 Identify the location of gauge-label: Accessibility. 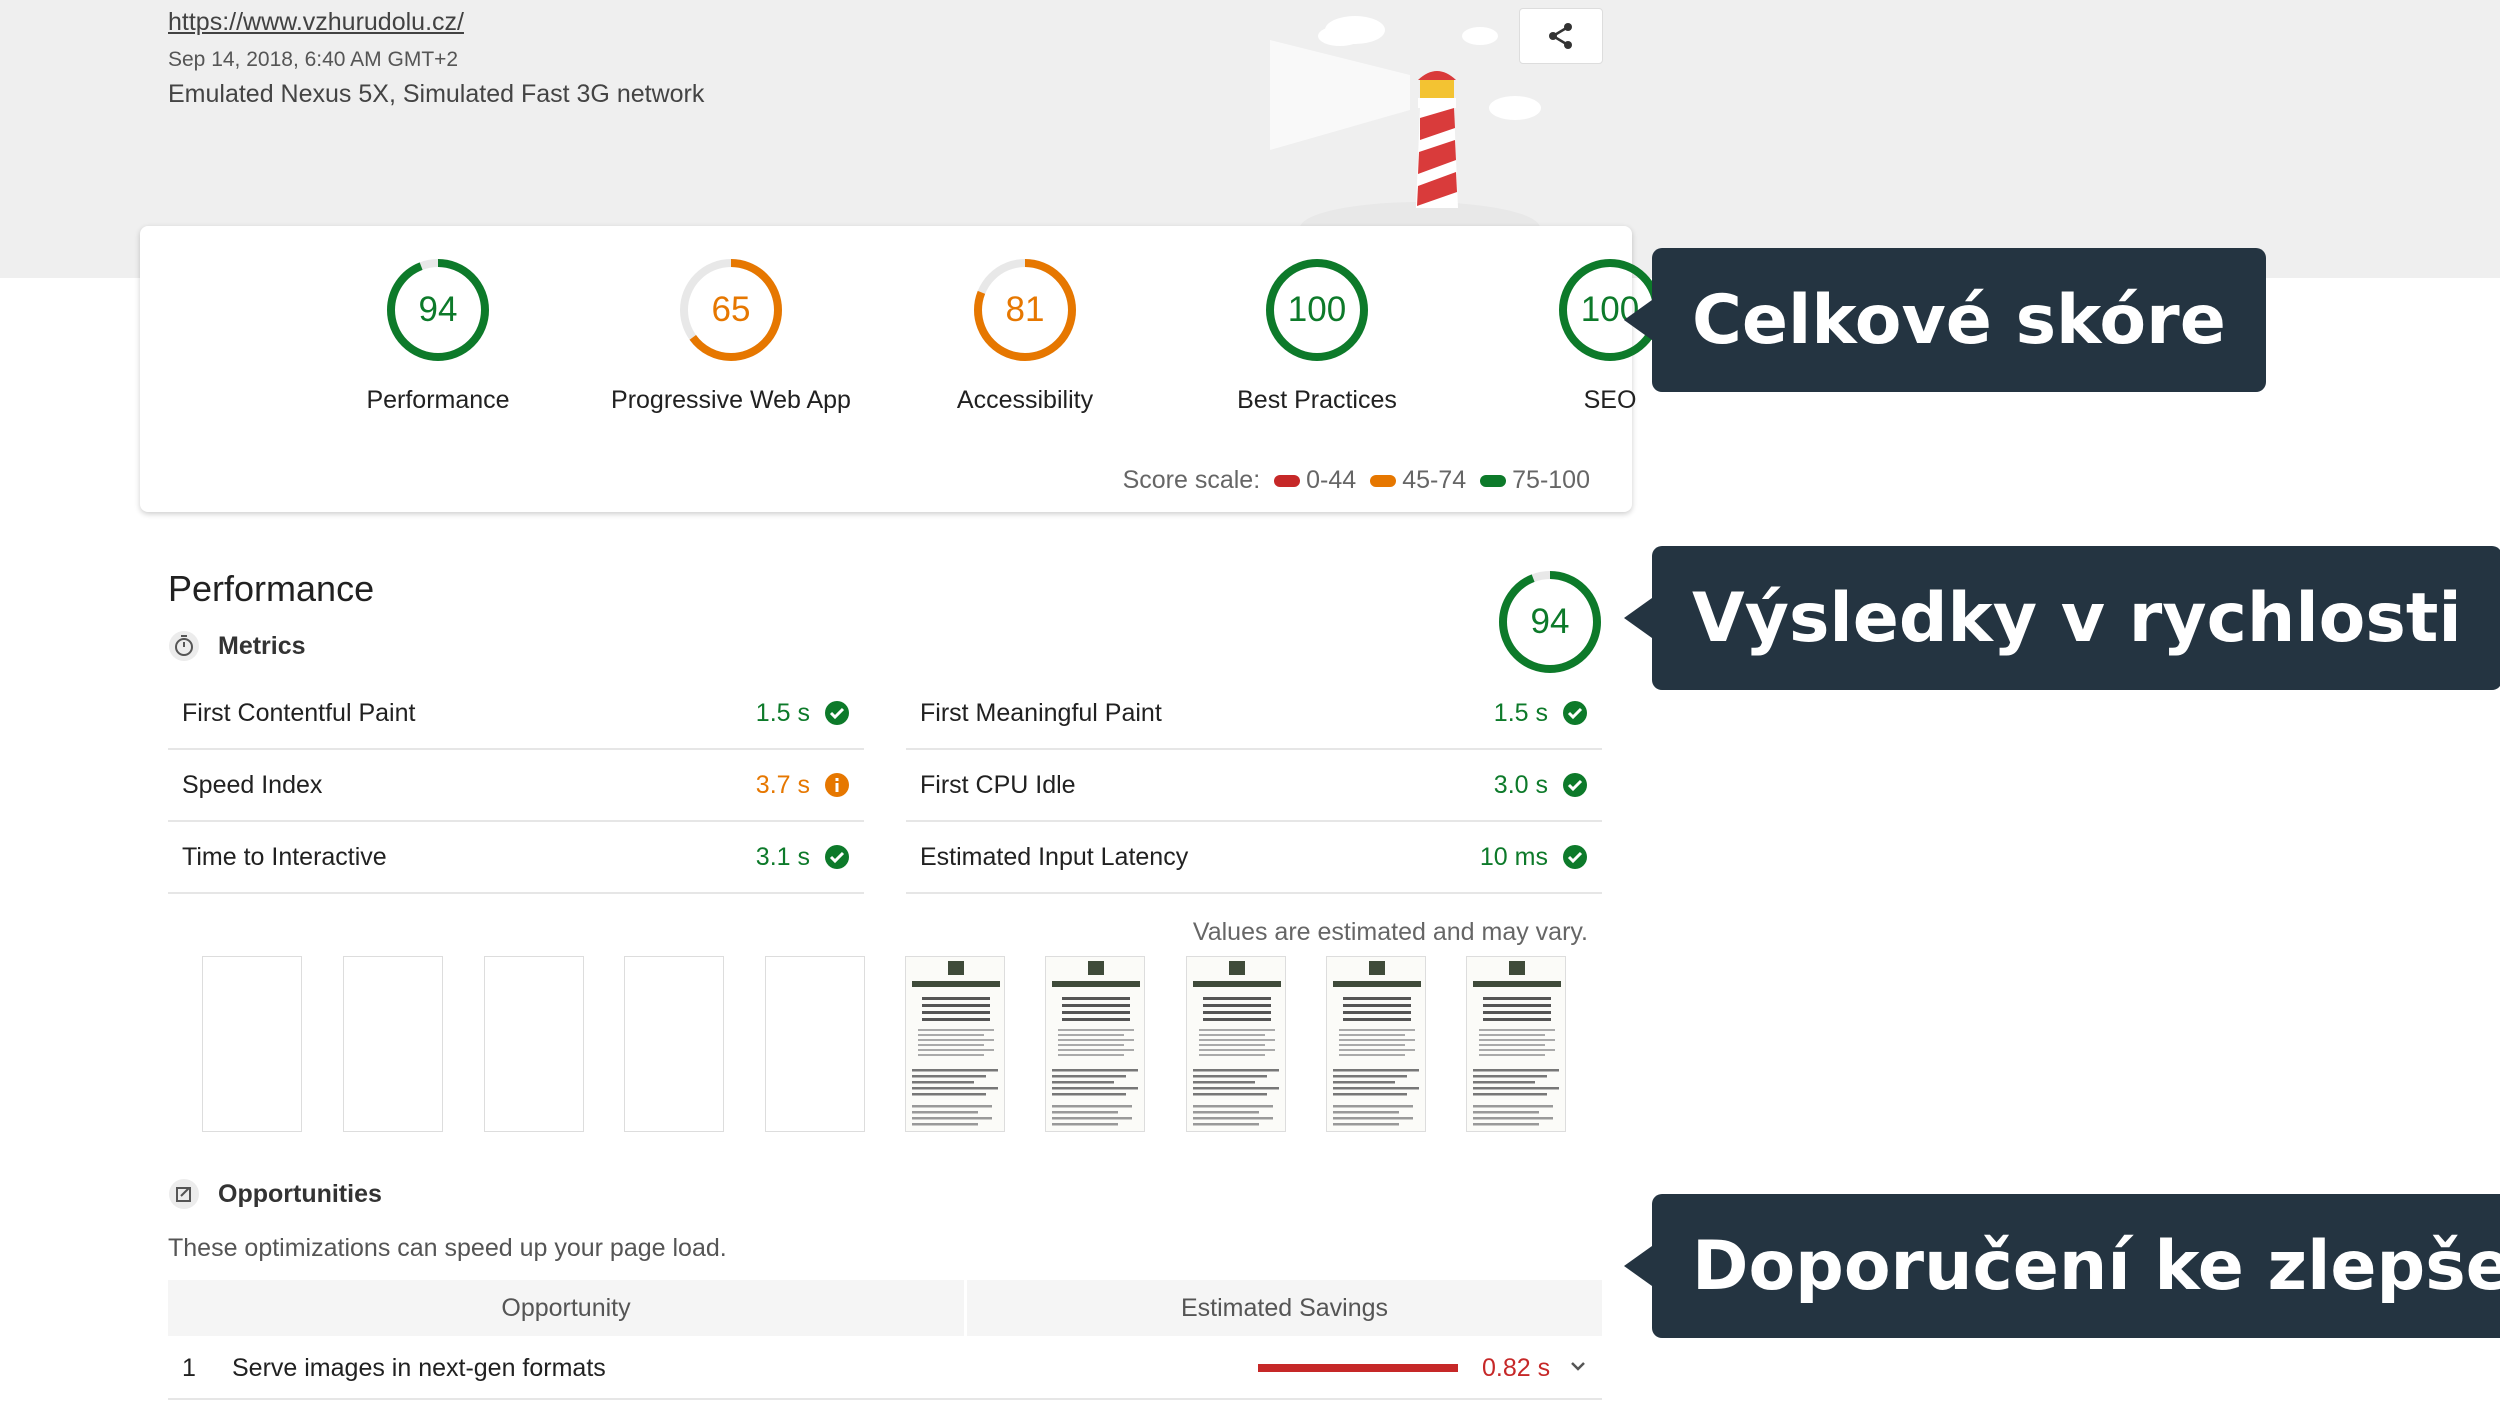
(1025, 400).